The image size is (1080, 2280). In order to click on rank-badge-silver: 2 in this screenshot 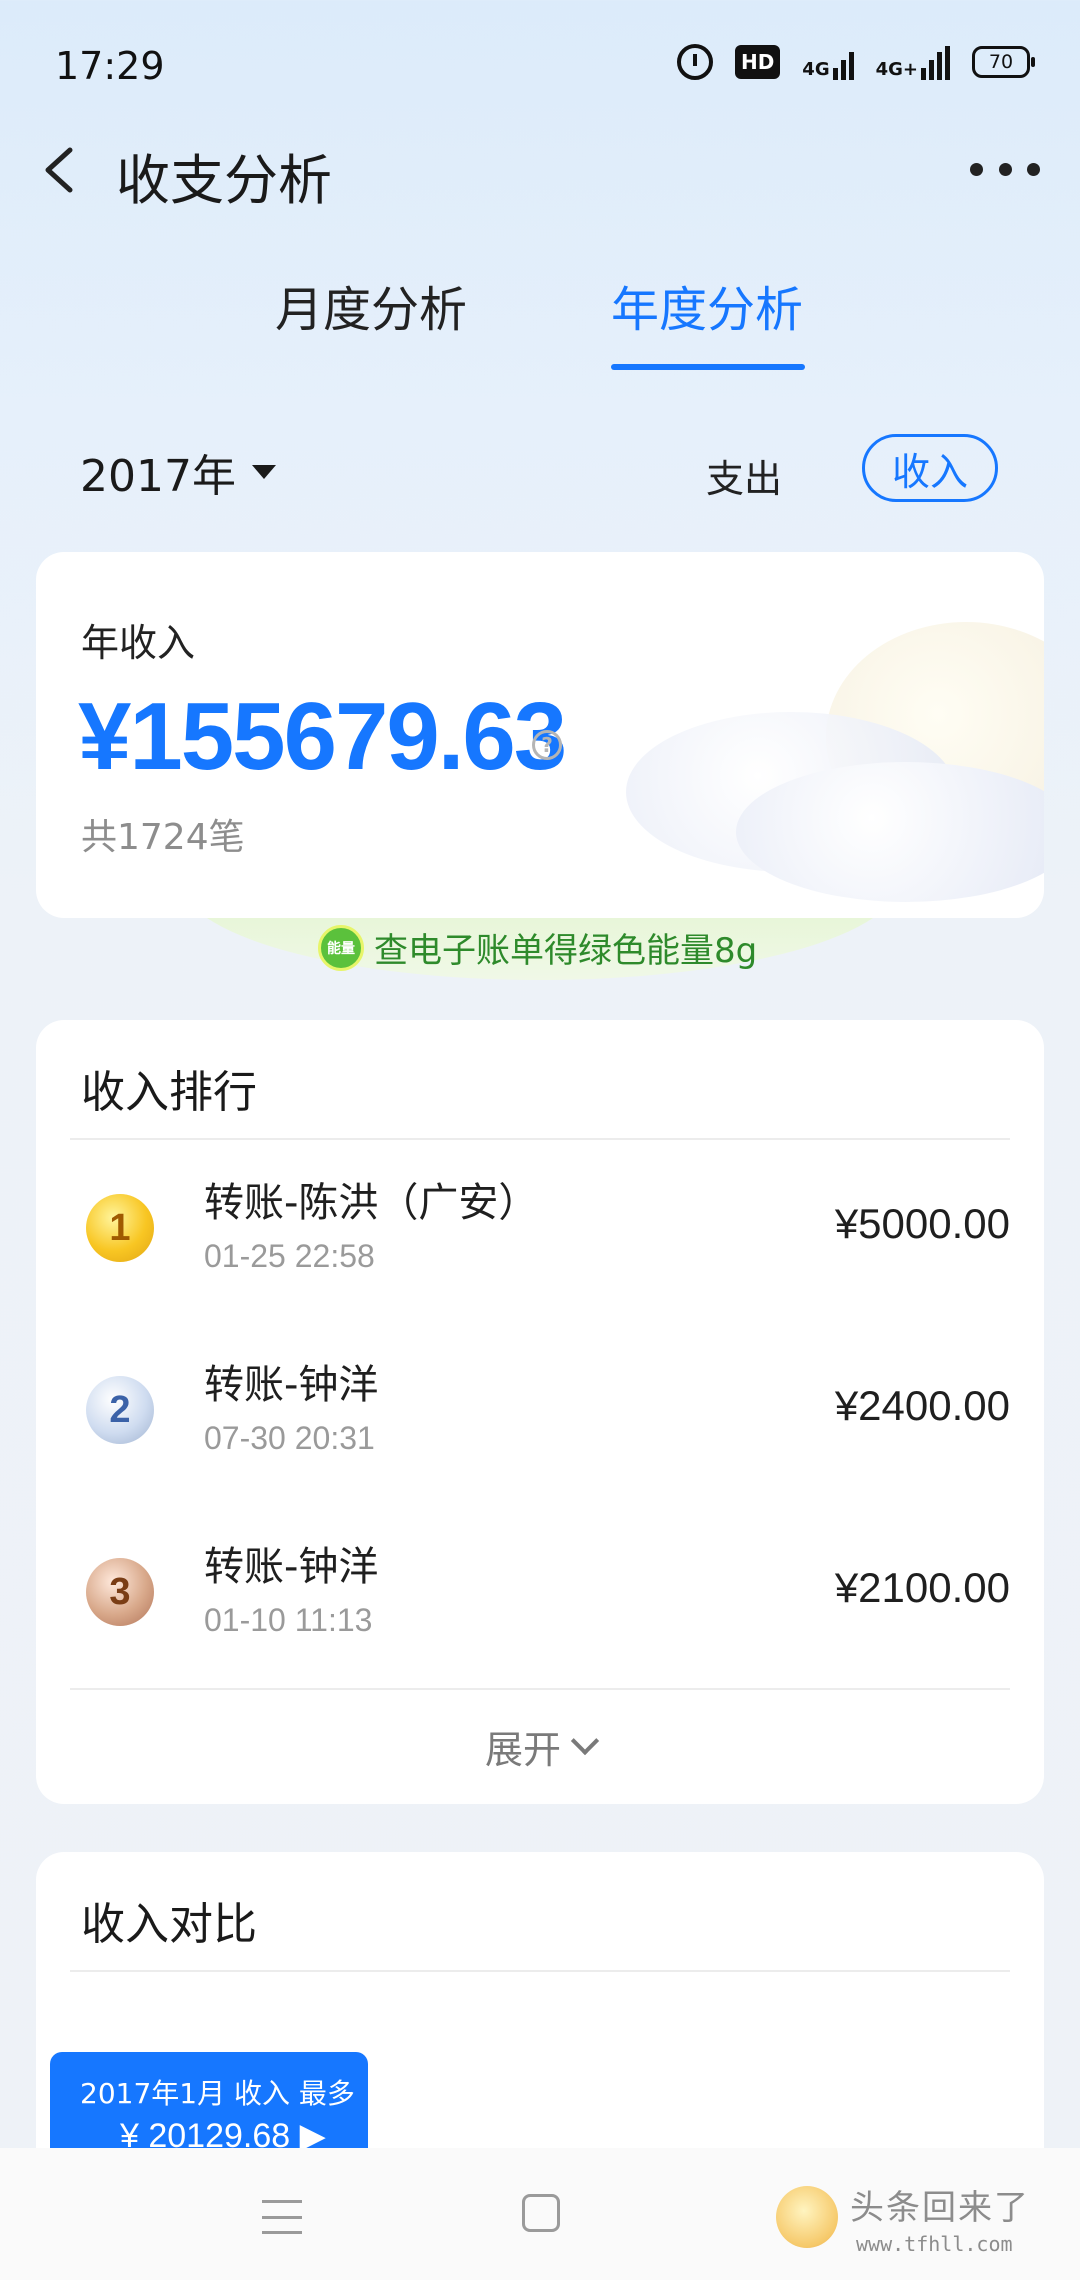, I will do `click(120, 1410)`.